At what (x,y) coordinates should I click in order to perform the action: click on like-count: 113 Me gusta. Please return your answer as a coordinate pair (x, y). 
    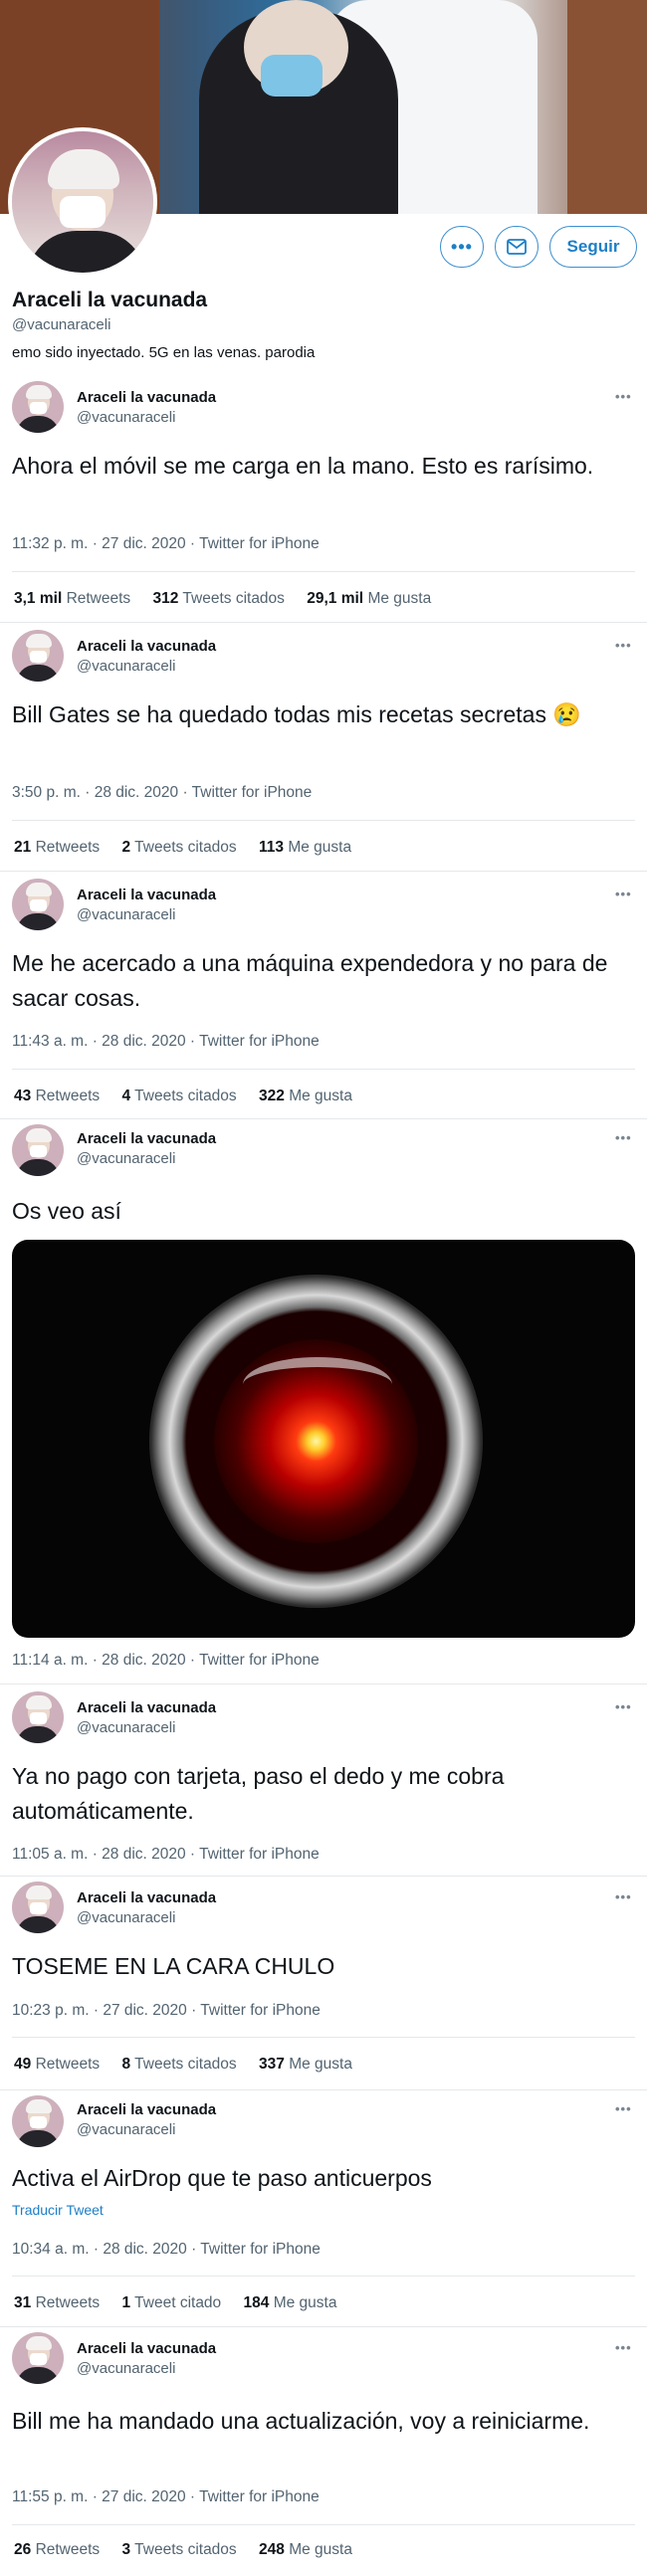
    Looking at the image, I should click on (305, 847).